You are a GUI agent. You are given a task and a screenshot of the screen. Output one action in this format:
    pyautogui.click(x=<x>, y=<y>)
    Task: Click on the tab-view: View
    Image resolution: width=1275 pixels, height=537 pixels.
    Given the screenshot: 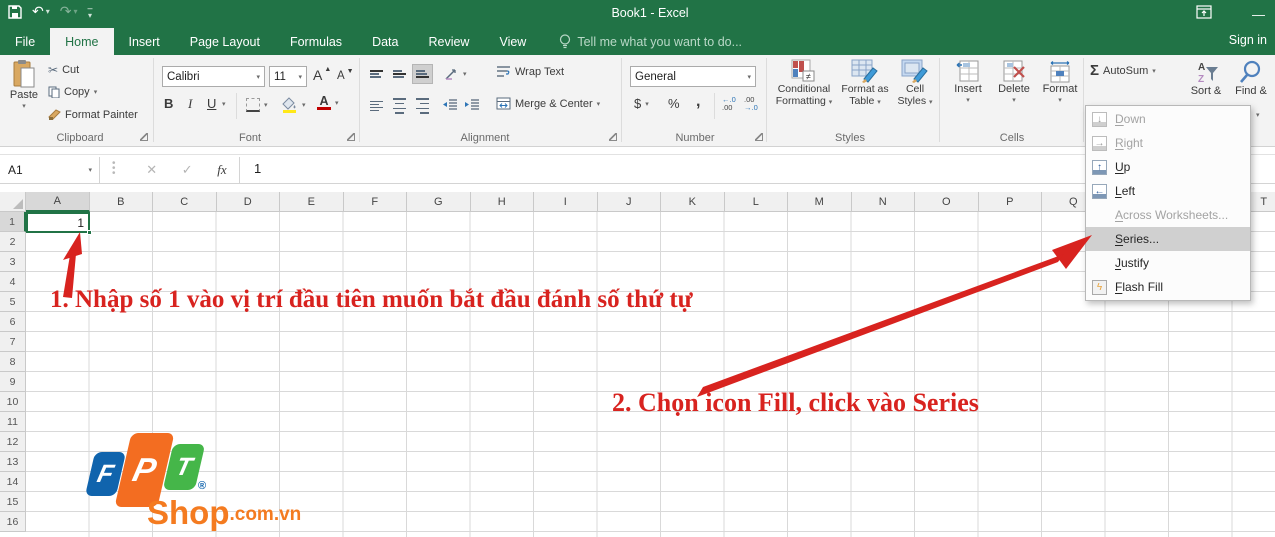 What is the action you would take?
    pyautogui.click(x=512, y=41)
    